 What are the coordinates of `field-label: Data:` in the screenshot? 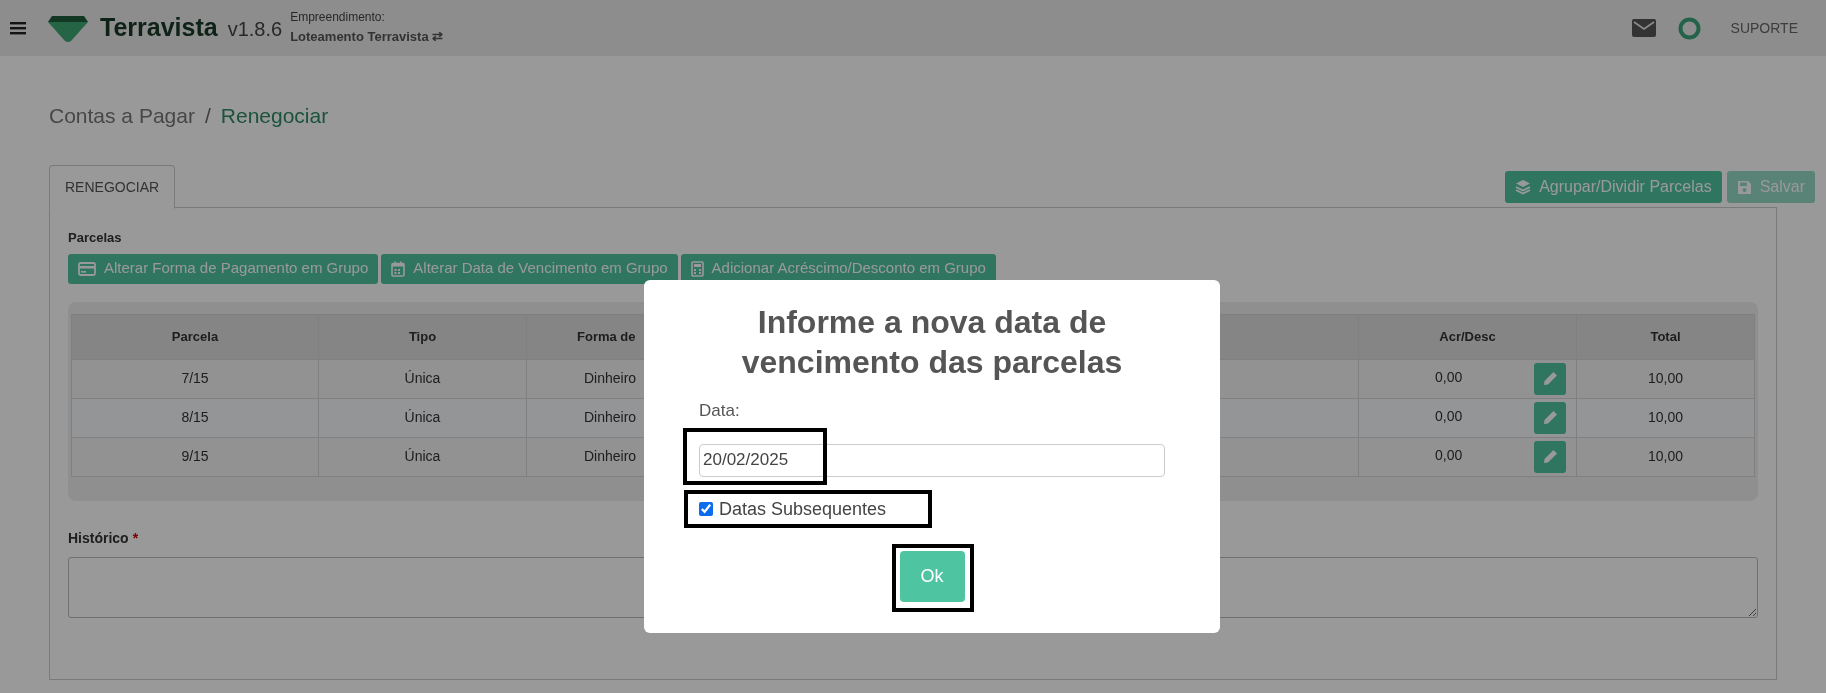 It's located at (720, 411).